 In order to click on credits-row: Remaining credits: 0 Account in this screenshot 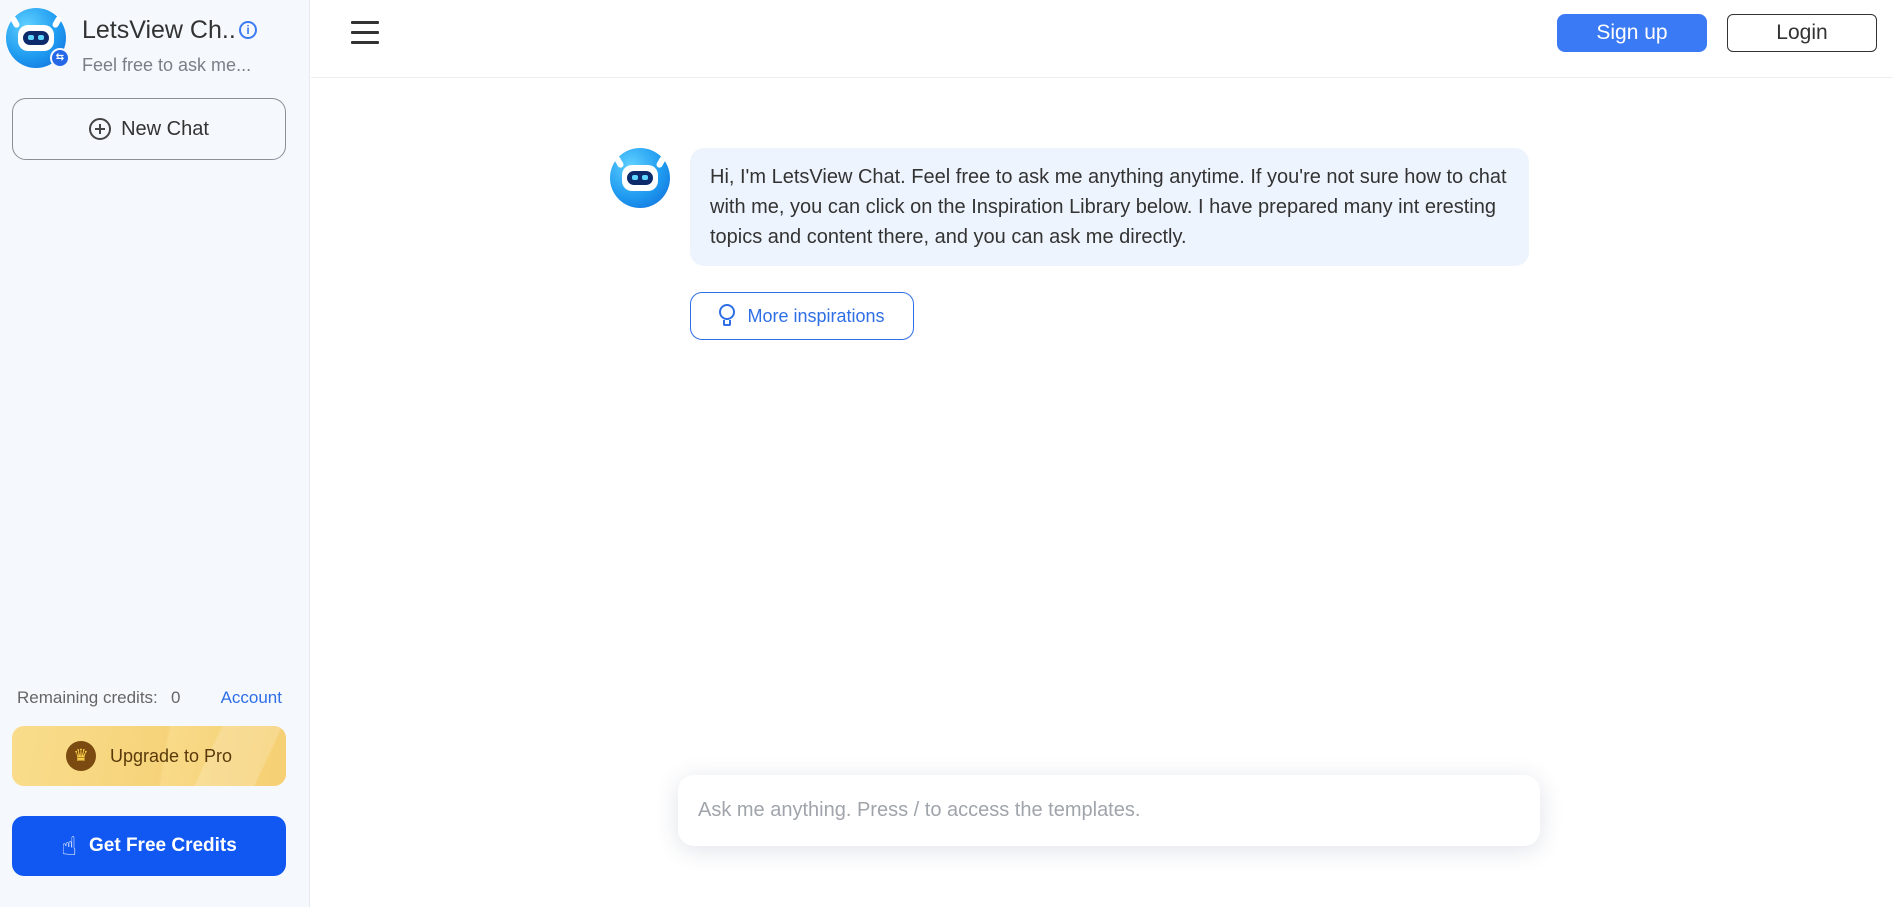, I will do `click(149, 700)`.